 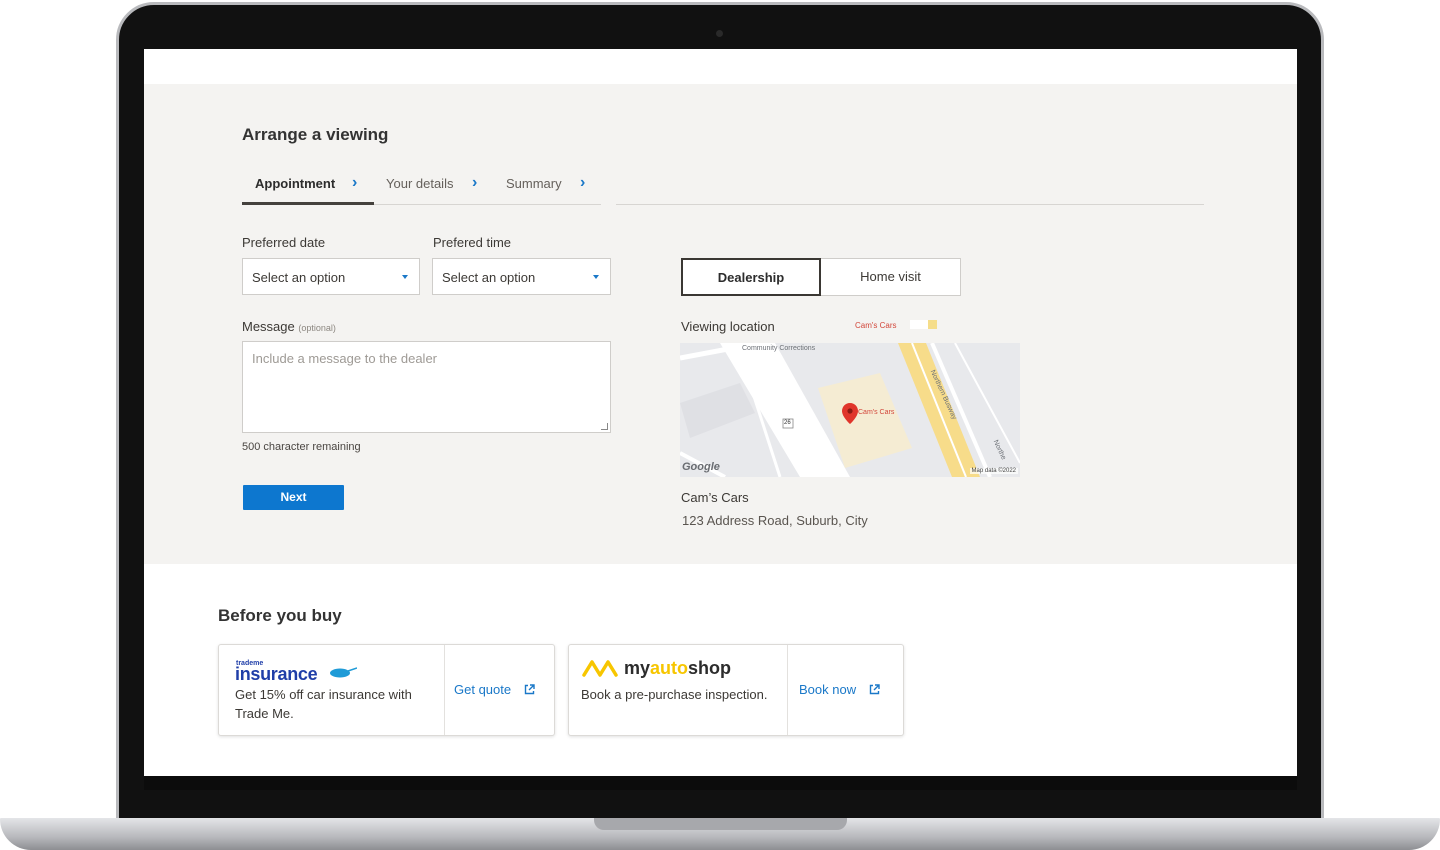 What do you see at coordinates (315, 134) in the screenshot?
I see `page-title: Arrange a viewing` at bounding box center [315, 134].